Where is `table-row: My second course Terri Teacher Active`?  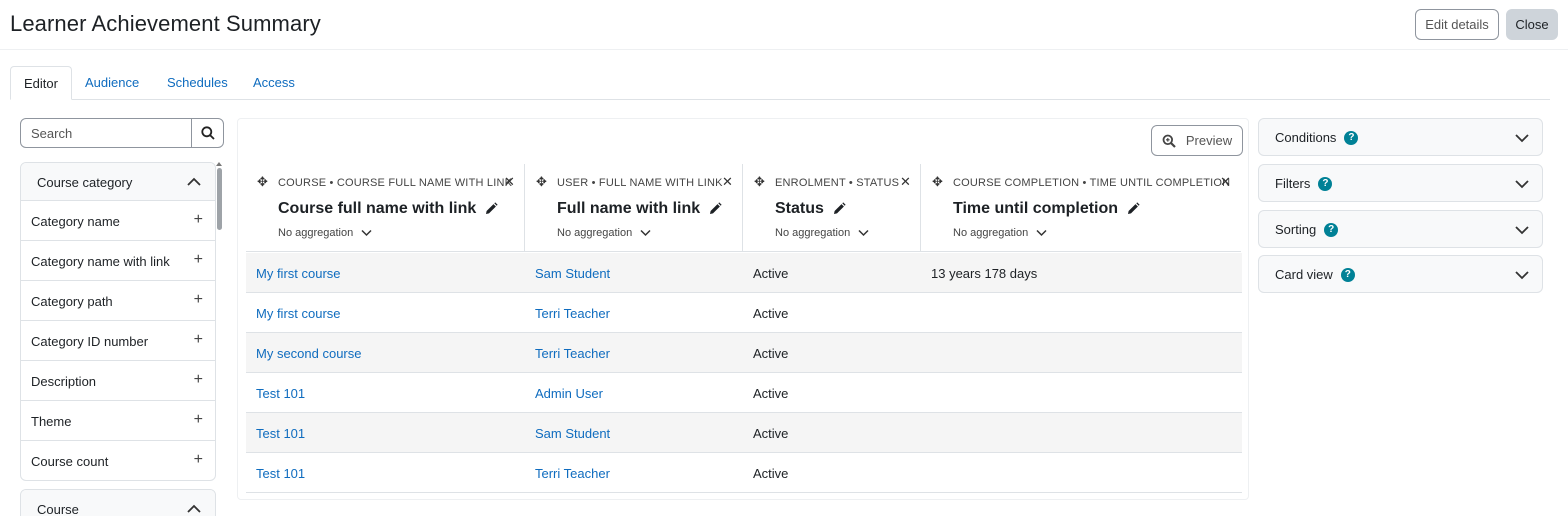
table-row: My second course Terri Teacher Active is located at coordinates (744, 353).